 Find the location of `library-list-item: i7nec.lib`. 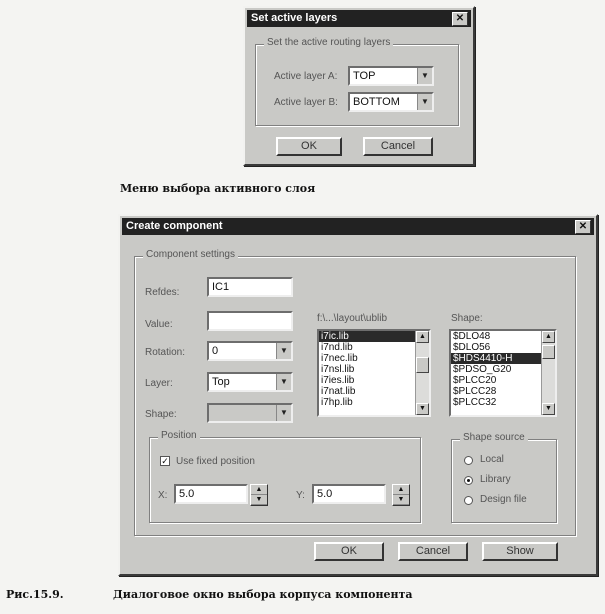

library-list-item: i7nec.lib is located at coordinates (374, 358).